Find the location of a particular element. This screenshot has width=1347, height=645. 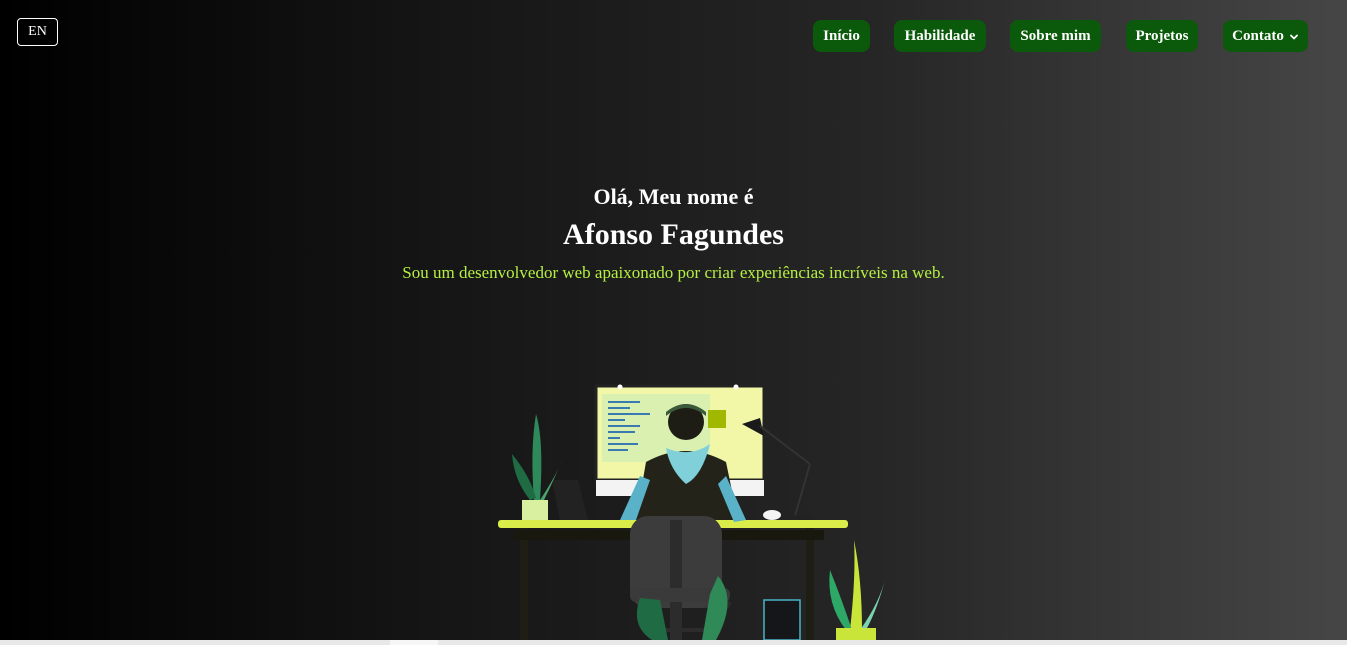

nav-item-projetos: Projetos is located at coordinates (1162, 36).